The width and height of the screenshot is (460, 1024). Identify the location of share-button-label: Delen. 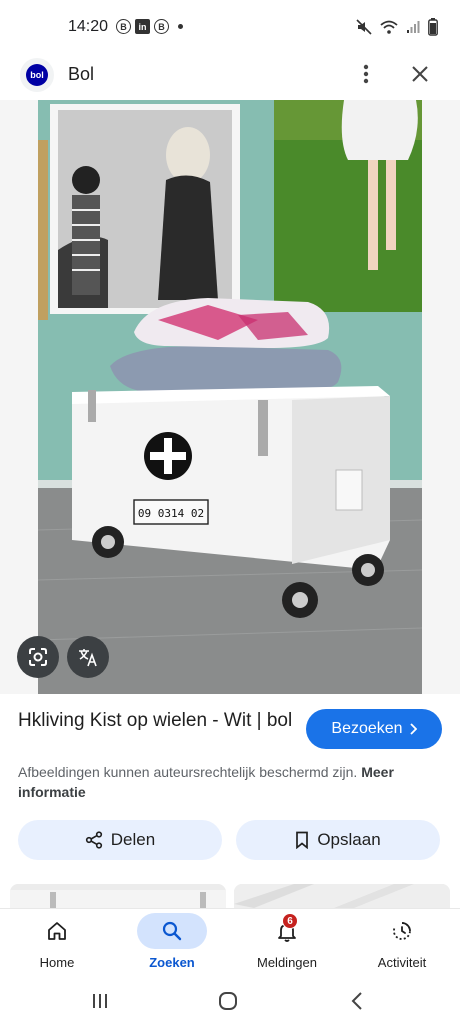
(133, 839).